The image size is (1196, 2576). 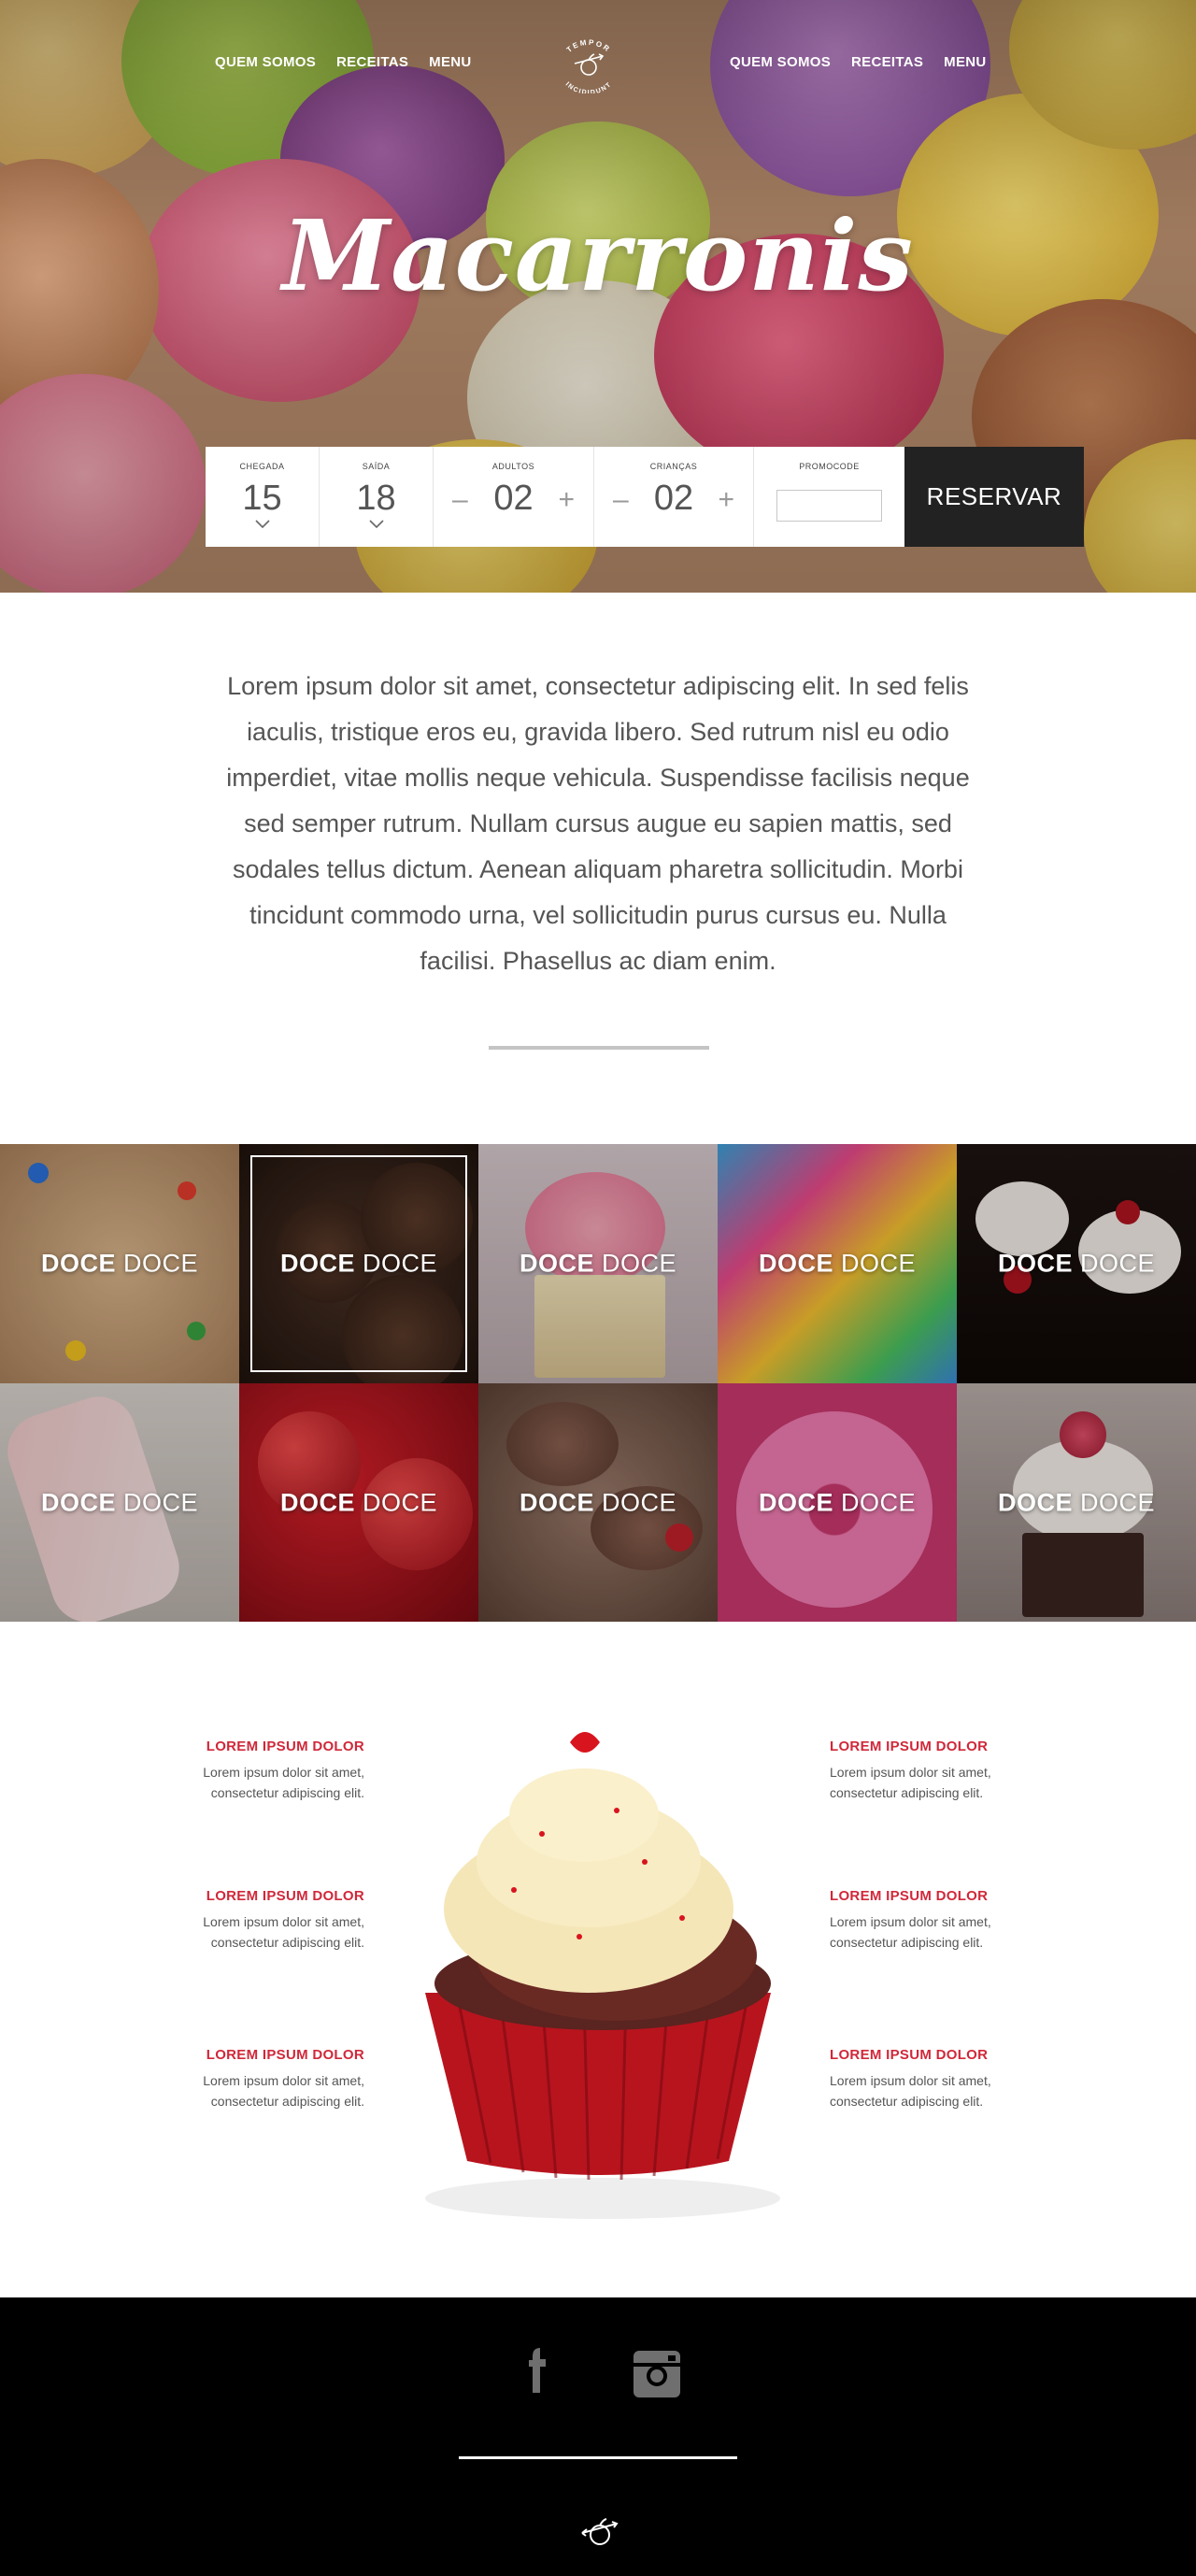 I want to click on adultos-plus-button: +, so click(x=566, y=500).